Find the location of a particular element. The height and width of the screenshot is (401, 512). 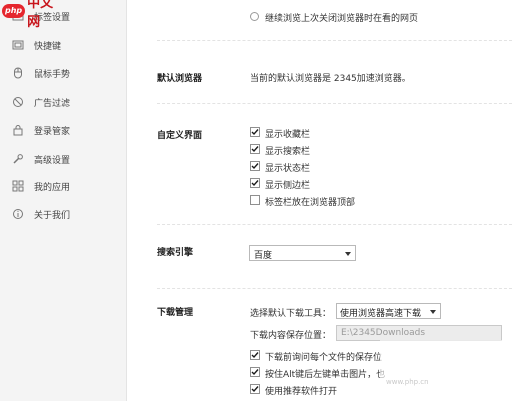

startup-restore-radio is located at coordinates (254, 16).